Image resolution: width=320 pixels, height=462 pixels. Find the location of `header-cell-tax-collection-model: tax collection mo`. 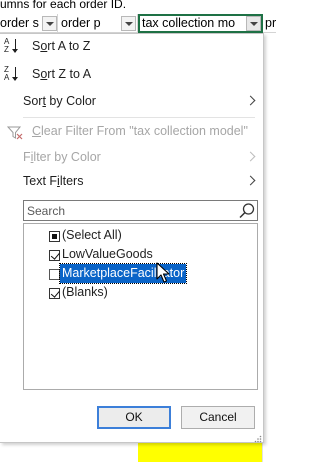

header-cell-tax-collection-model: tax collection mo is located at coordinates (200, 23).